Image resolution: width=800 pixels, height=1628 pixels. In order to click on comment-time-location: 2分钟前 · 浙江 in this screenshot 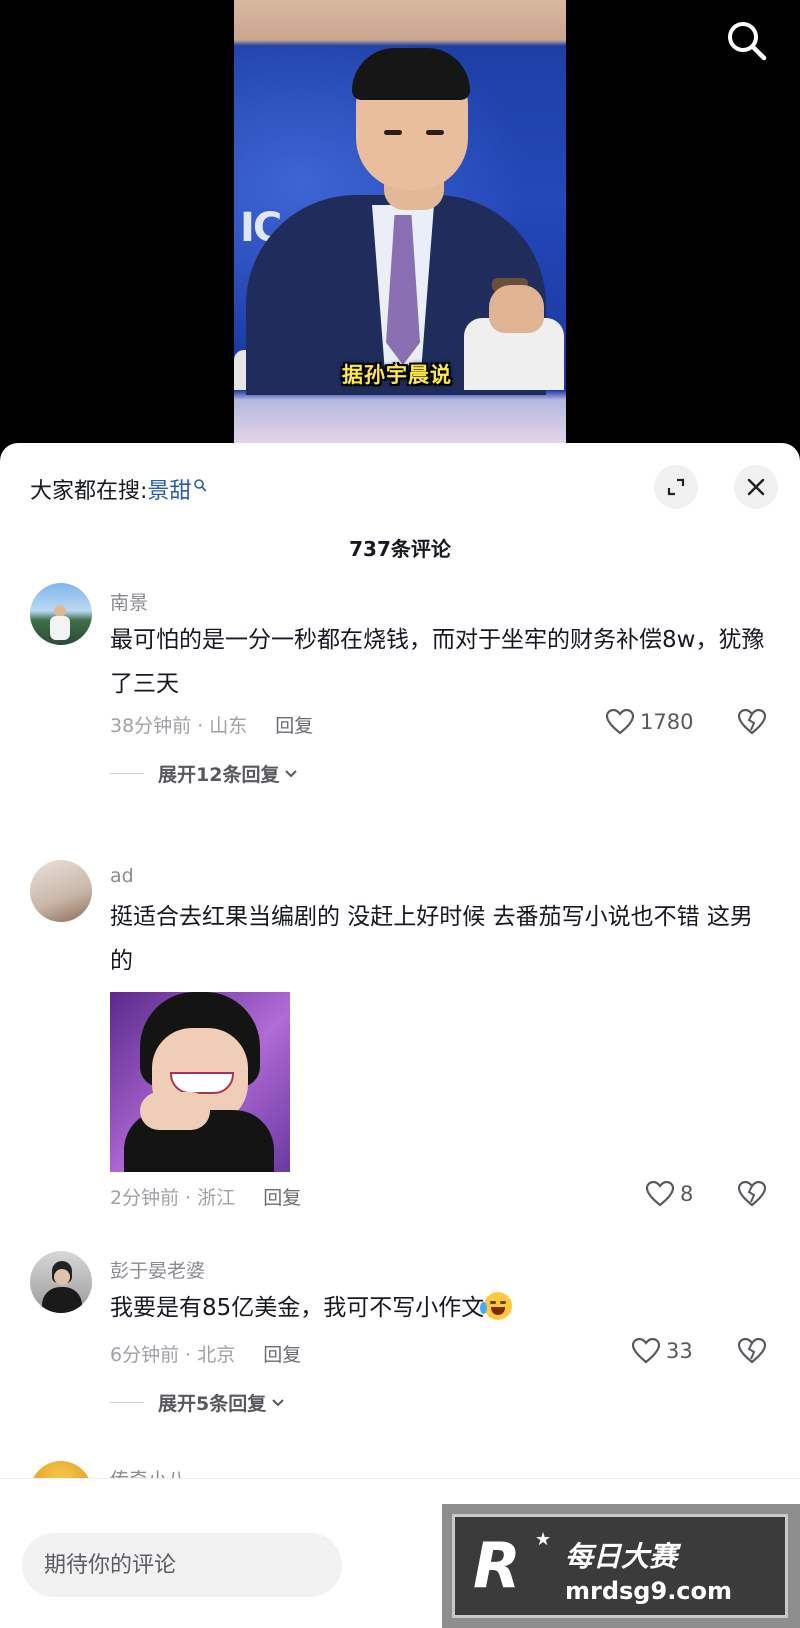, I will do `click(173, 1198)`.